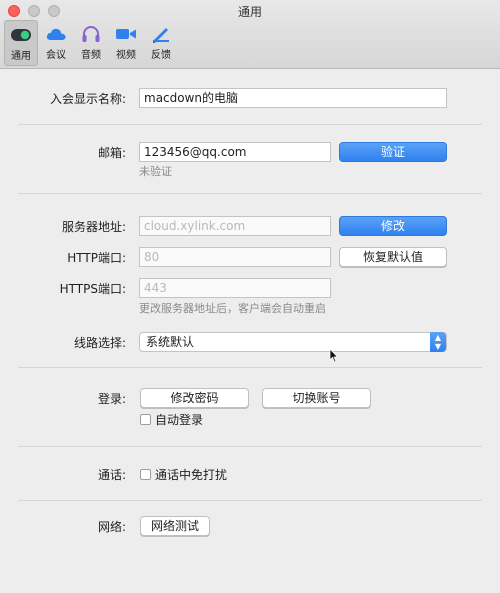 The image size is (500, 593). What do you see at coordinates (126, 55) in the screenshot?
I see `tab-label: 视频` at bounding box center [126, 55].